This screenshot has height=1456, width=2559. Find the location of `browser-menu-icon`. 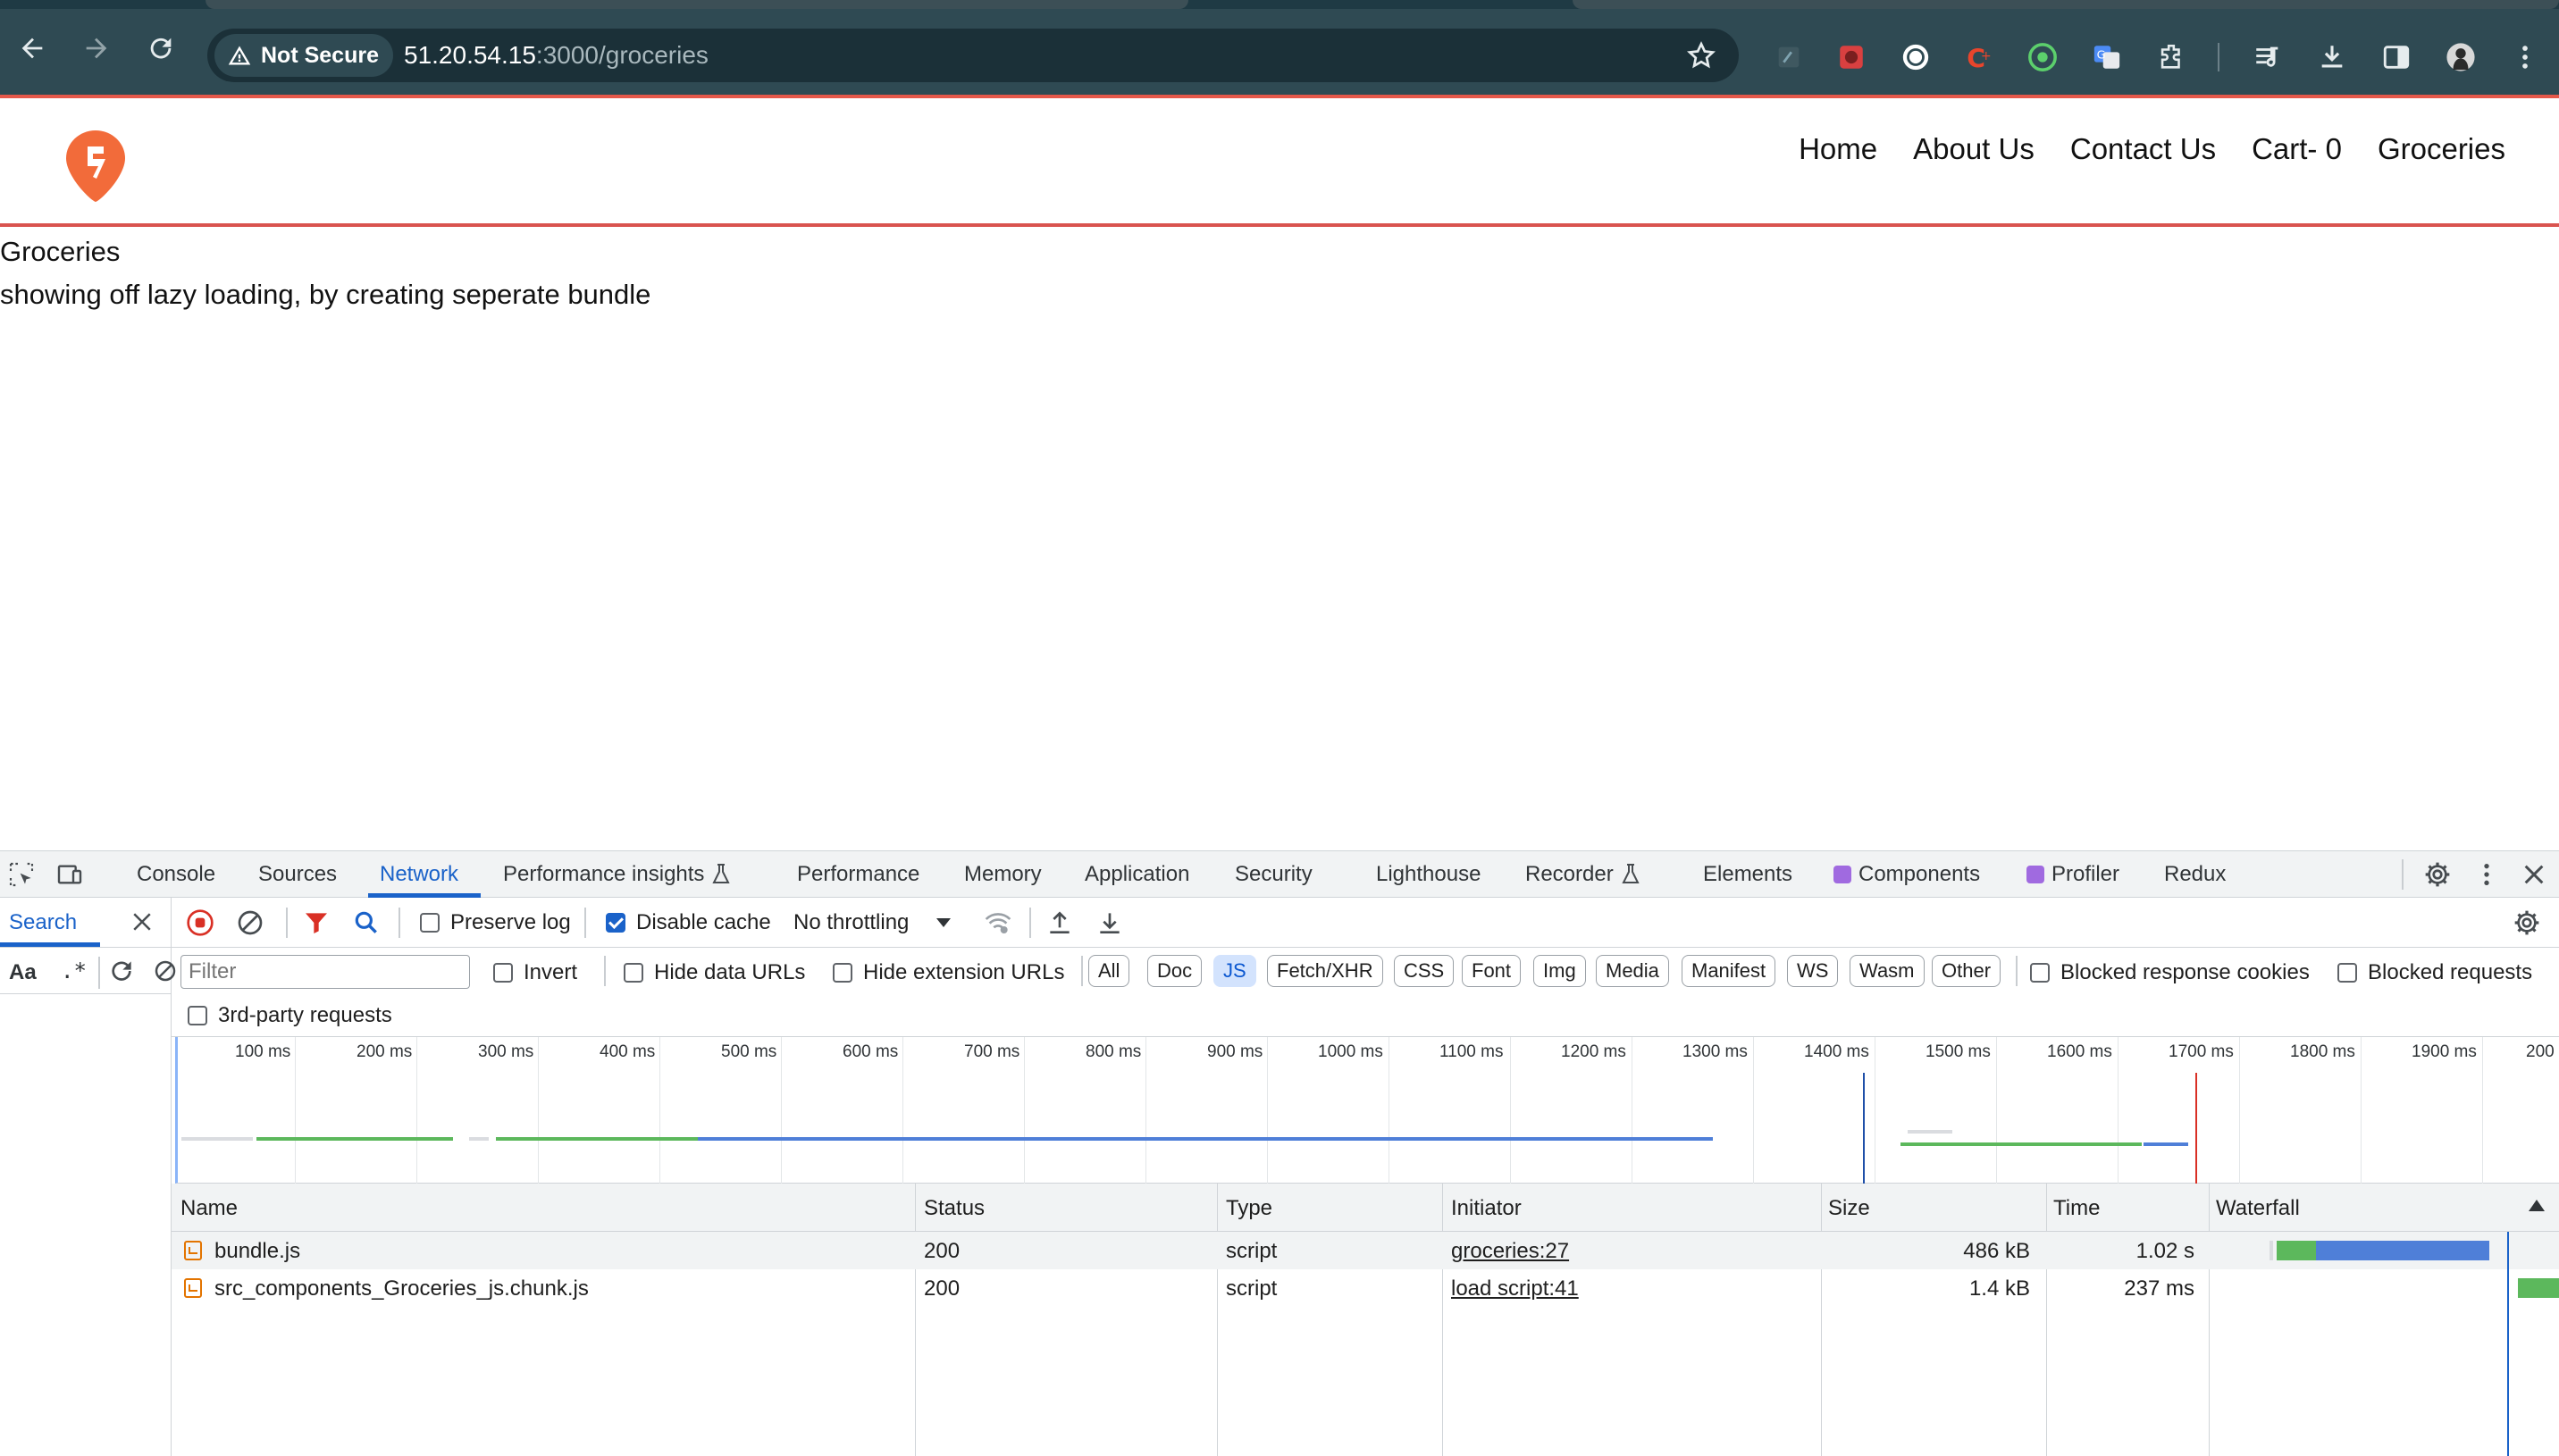

browser-menu-icon is located at coordinates (2525, 57).